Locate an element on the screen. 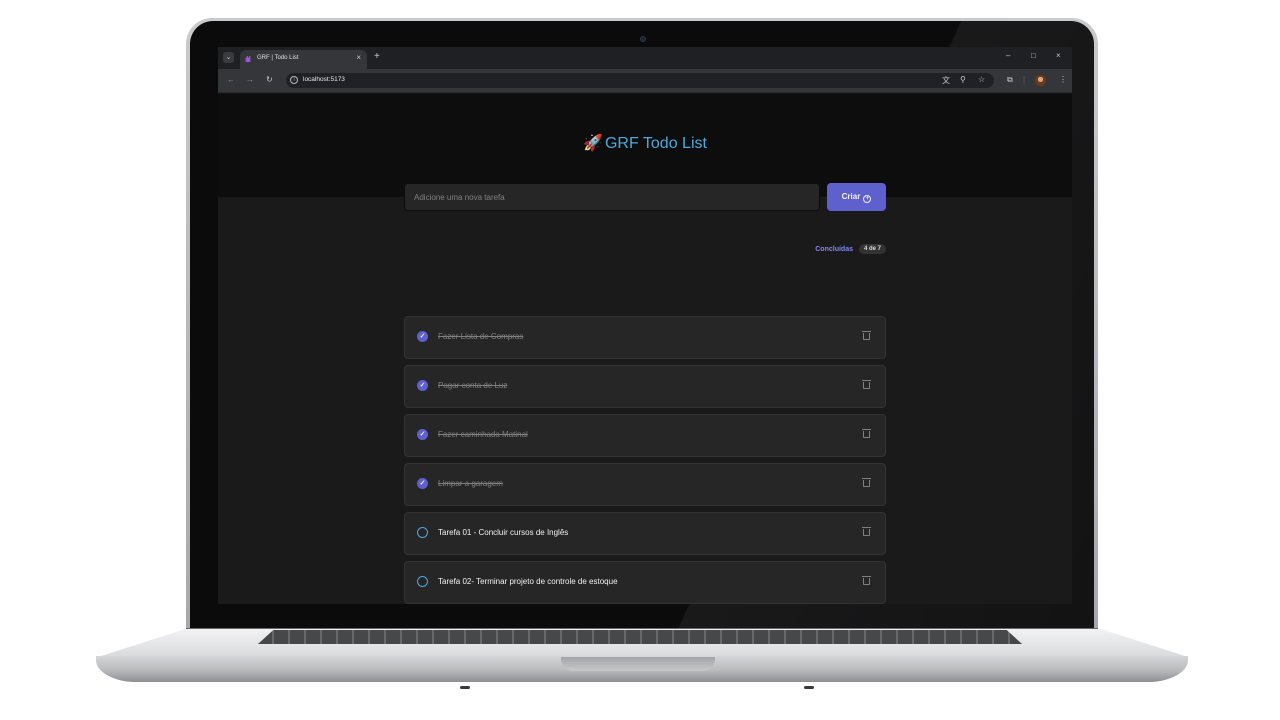 The height and width of the screenshot is (720, 1280). browser-toolbar: ← → ↻ i localhost:5173 文 ⚲ ☆ ⧉ | ⋮ is located at coordinates (645, 81).